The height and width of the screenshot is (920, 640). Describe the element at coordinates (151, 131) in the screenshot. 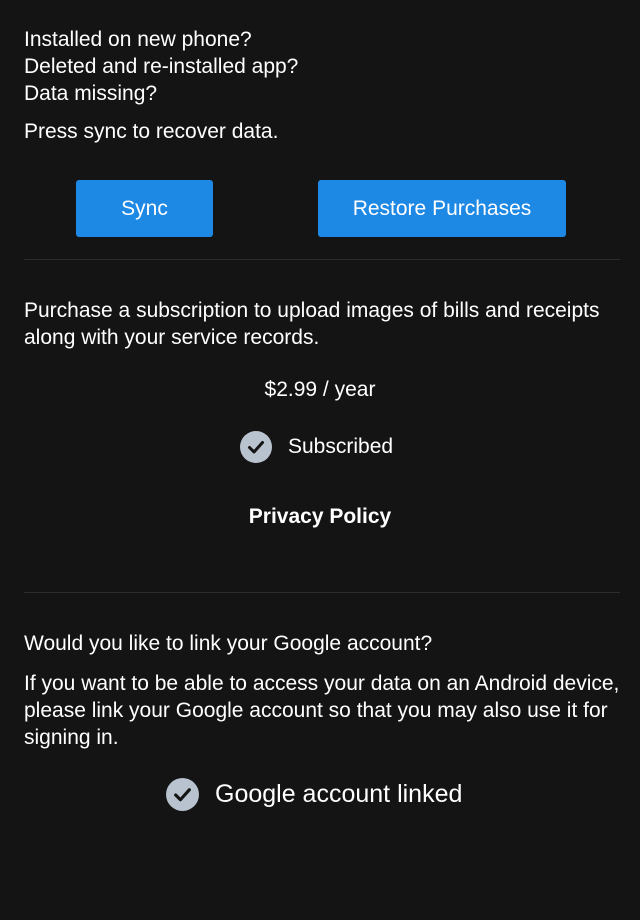

I see `recovery-instruction: Press sync to recover data.` at that location.